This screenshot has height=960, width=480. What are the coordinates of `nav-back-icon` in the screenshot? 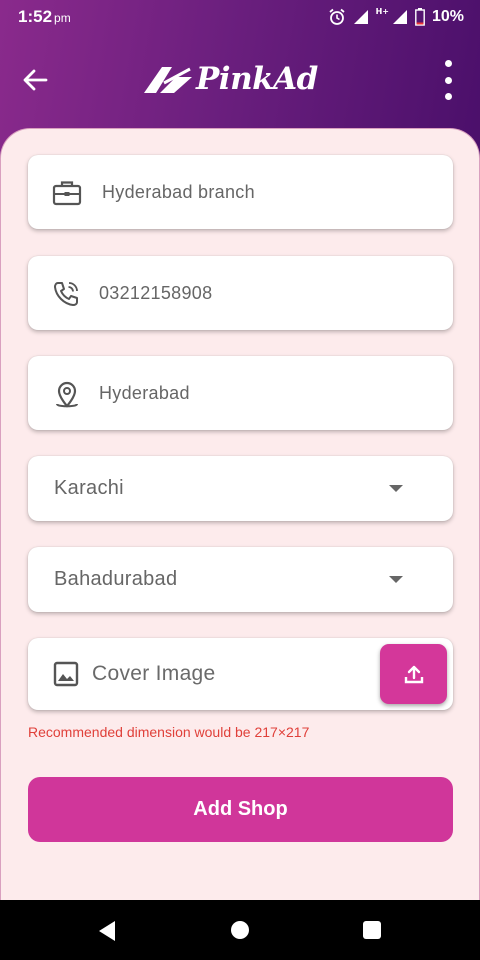 It's located at (107, 933).